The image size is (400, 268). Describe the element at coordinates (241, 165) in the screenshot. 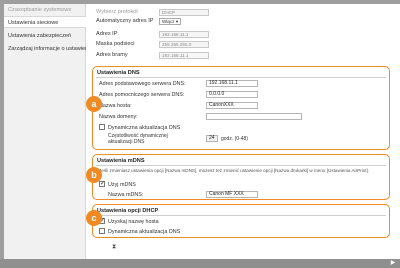

I see `mdns-divider` at that location.